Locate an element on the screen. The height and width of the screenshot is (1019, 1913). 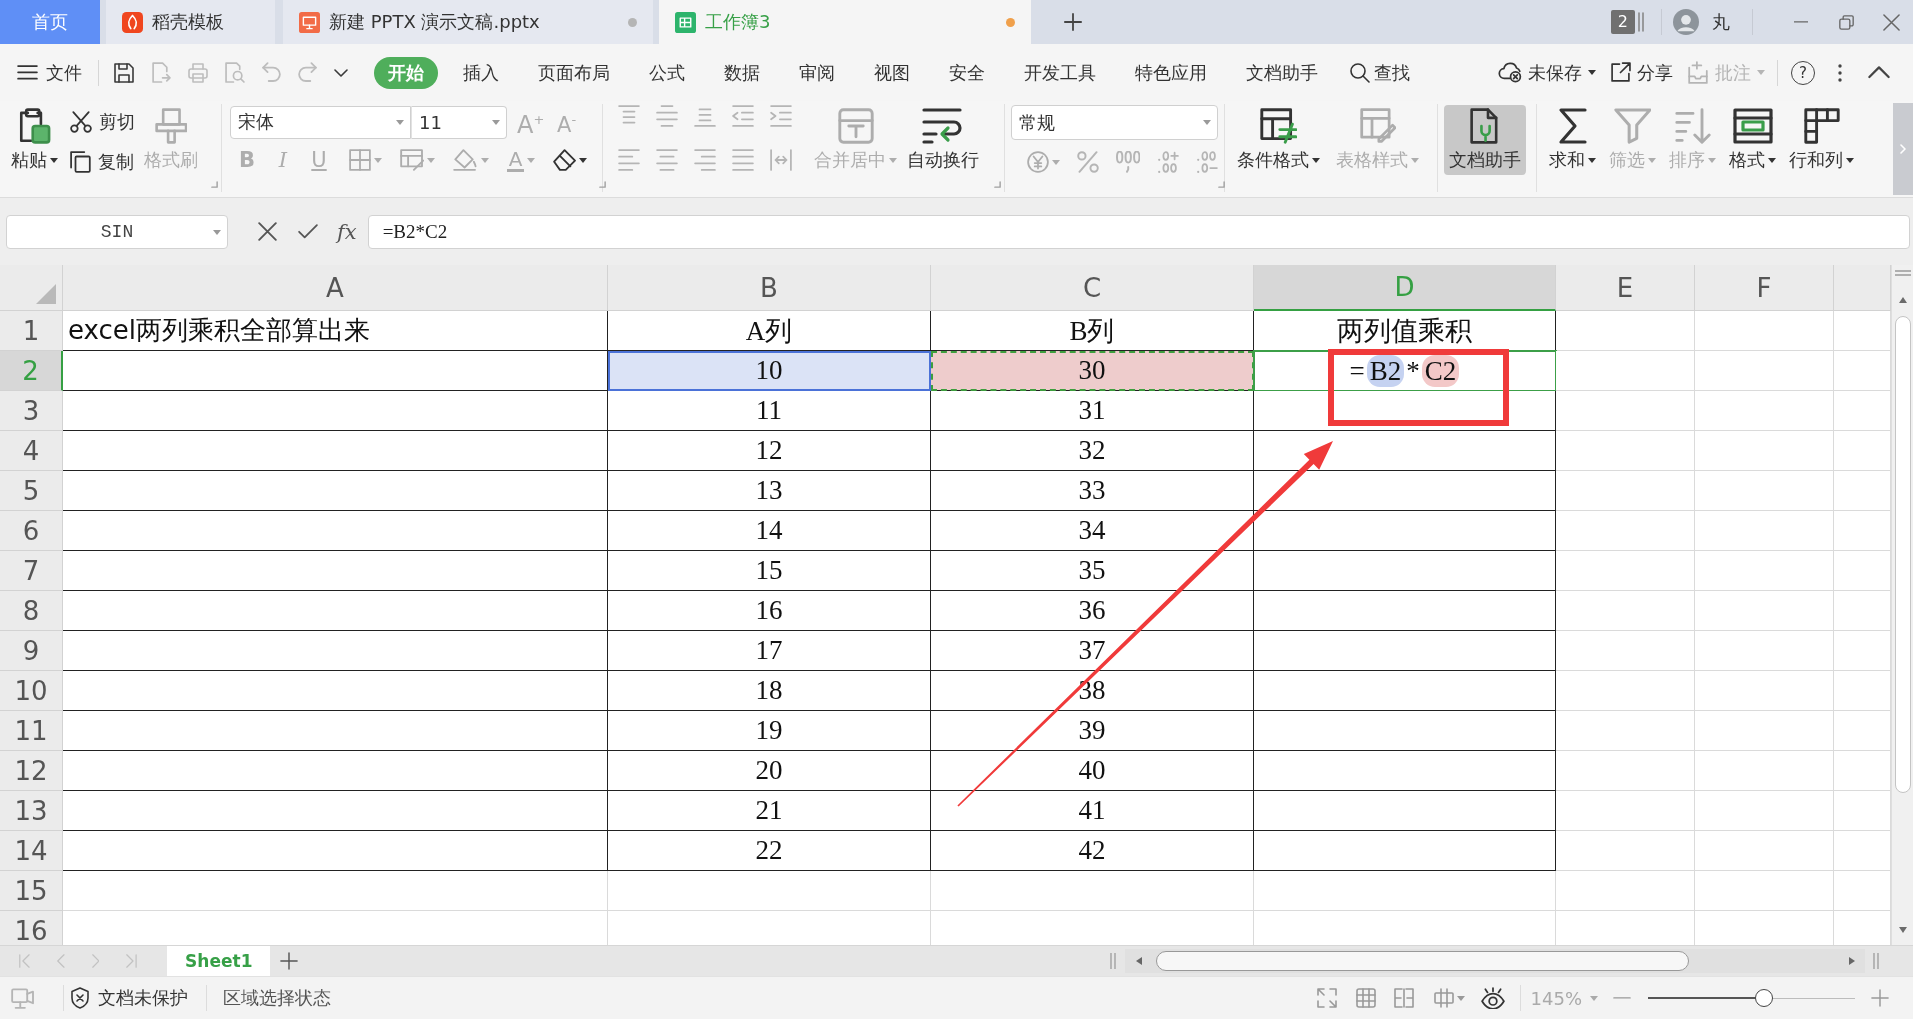
share-button: 分享 is located at coordinates (1641, 72).